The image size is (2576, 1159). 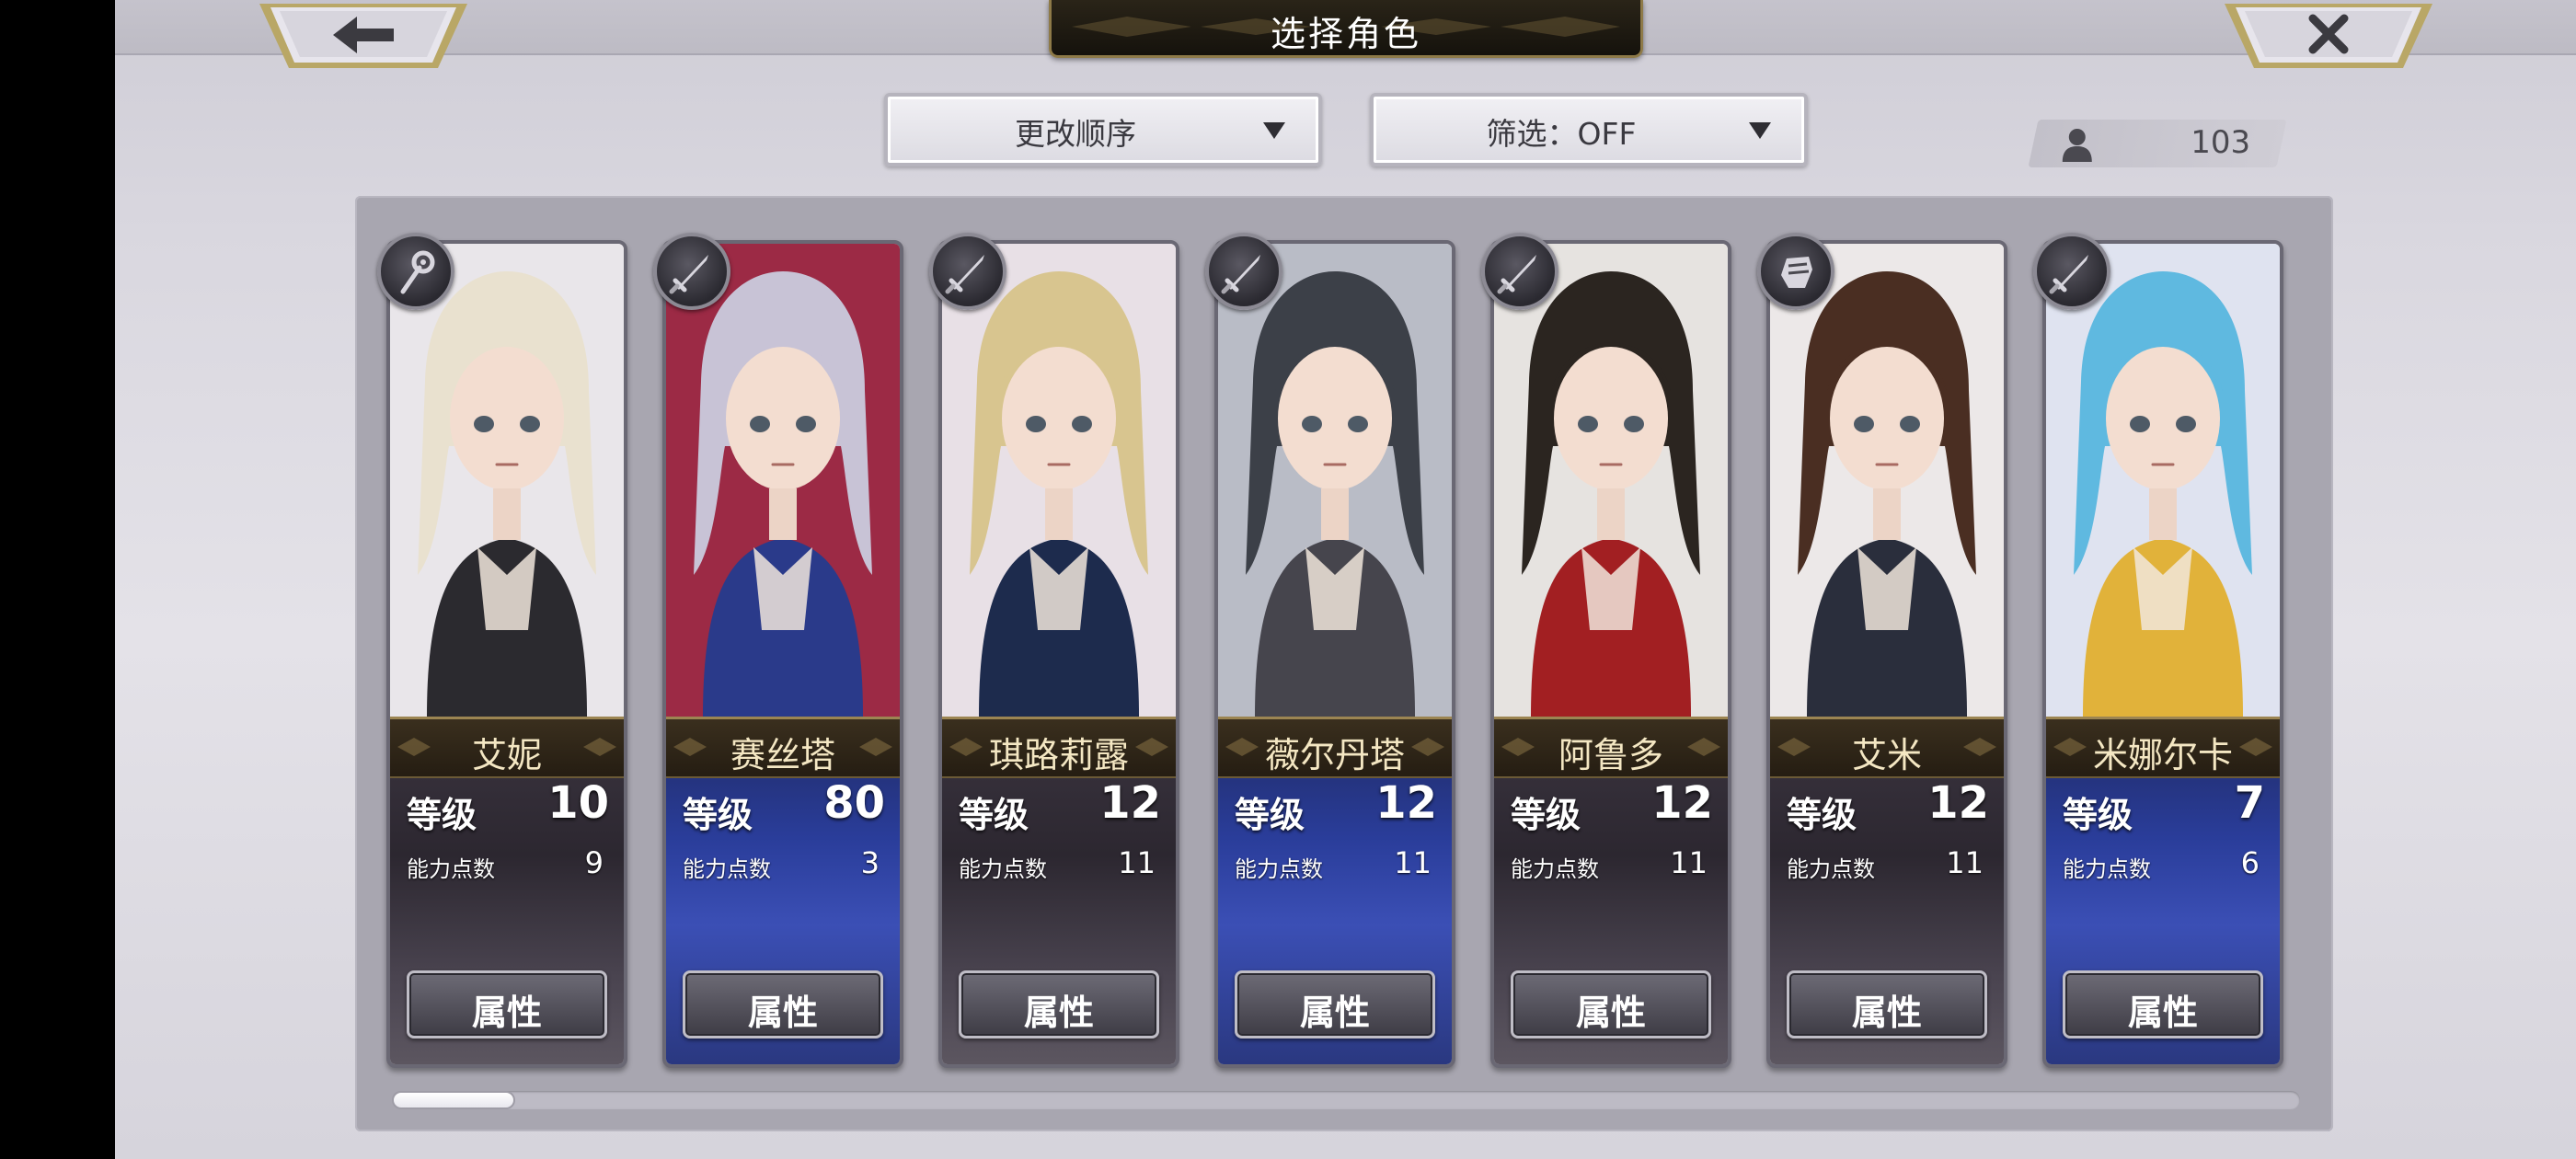 I want to click on character-card: 琪路莉露 等级 12 能力点数 11 属性, so click(x=1055, y=650).